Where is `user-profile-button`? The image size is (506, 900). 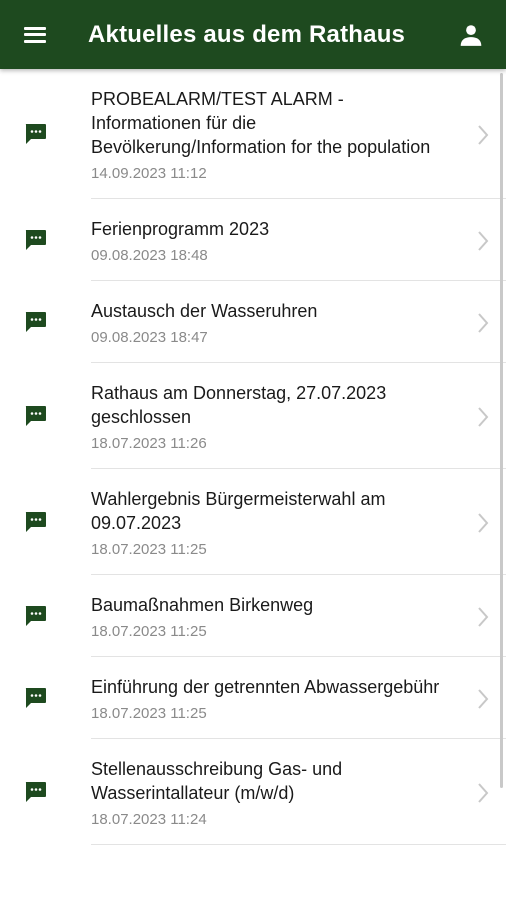
user-profile-button is located at coordinates (471, 34).